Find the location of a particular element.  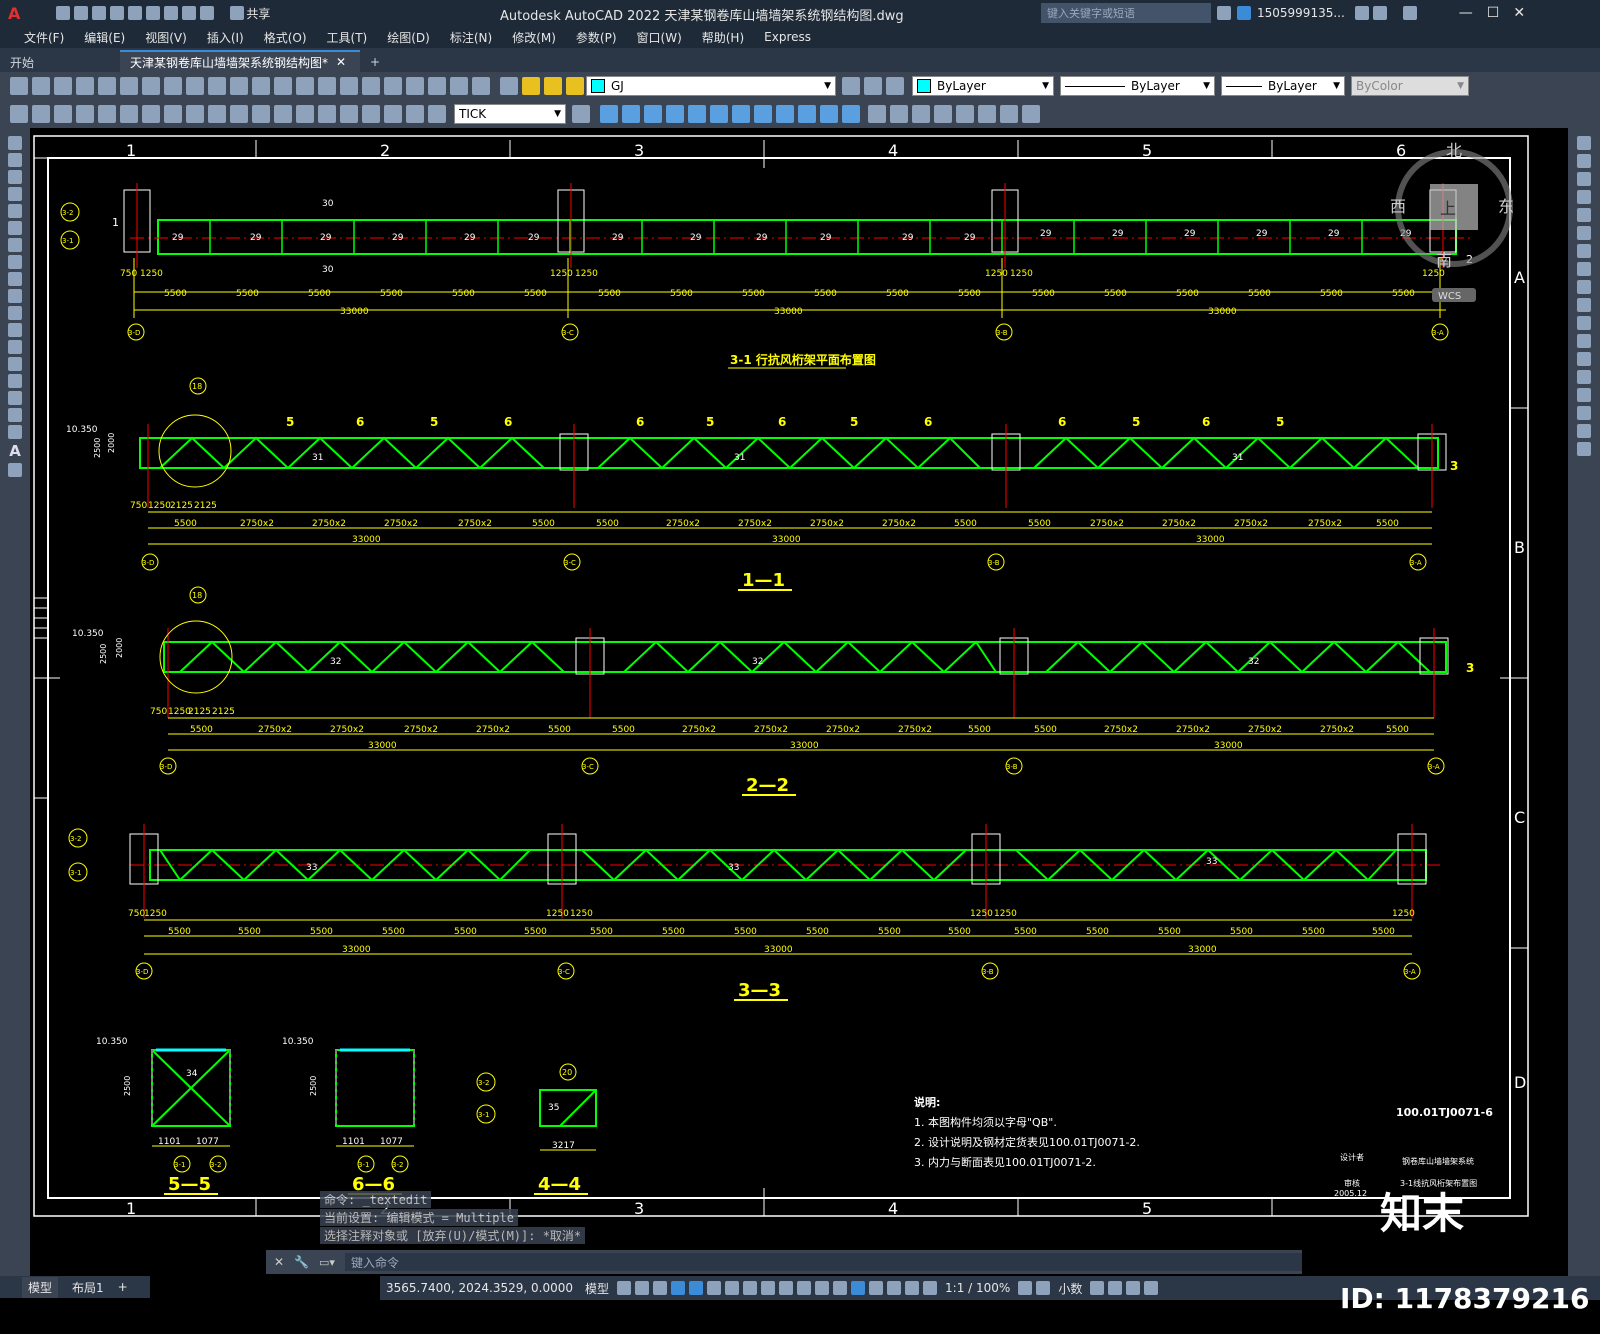

share-button: 共享 is located at coordinates (258, 13).